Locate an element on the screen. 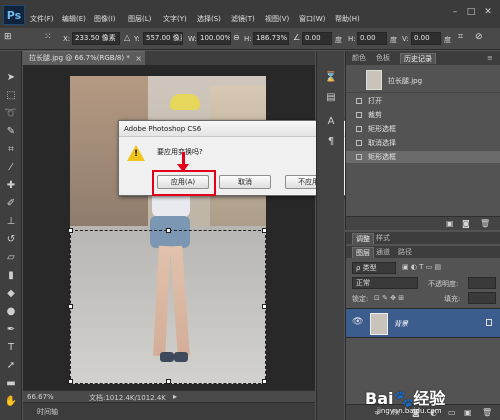 The width and height of the screenshot is (500, 420). panel-menu-icon: ≡ is located at coordinates (490, 58).